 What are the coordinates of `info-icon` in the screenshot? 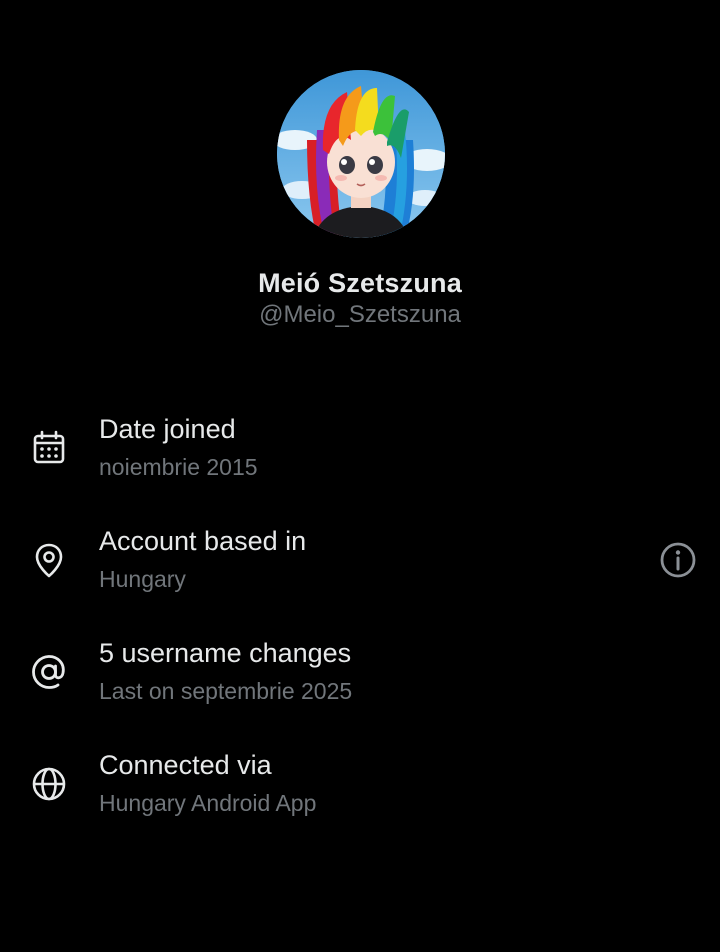 It's located at (678, 560).